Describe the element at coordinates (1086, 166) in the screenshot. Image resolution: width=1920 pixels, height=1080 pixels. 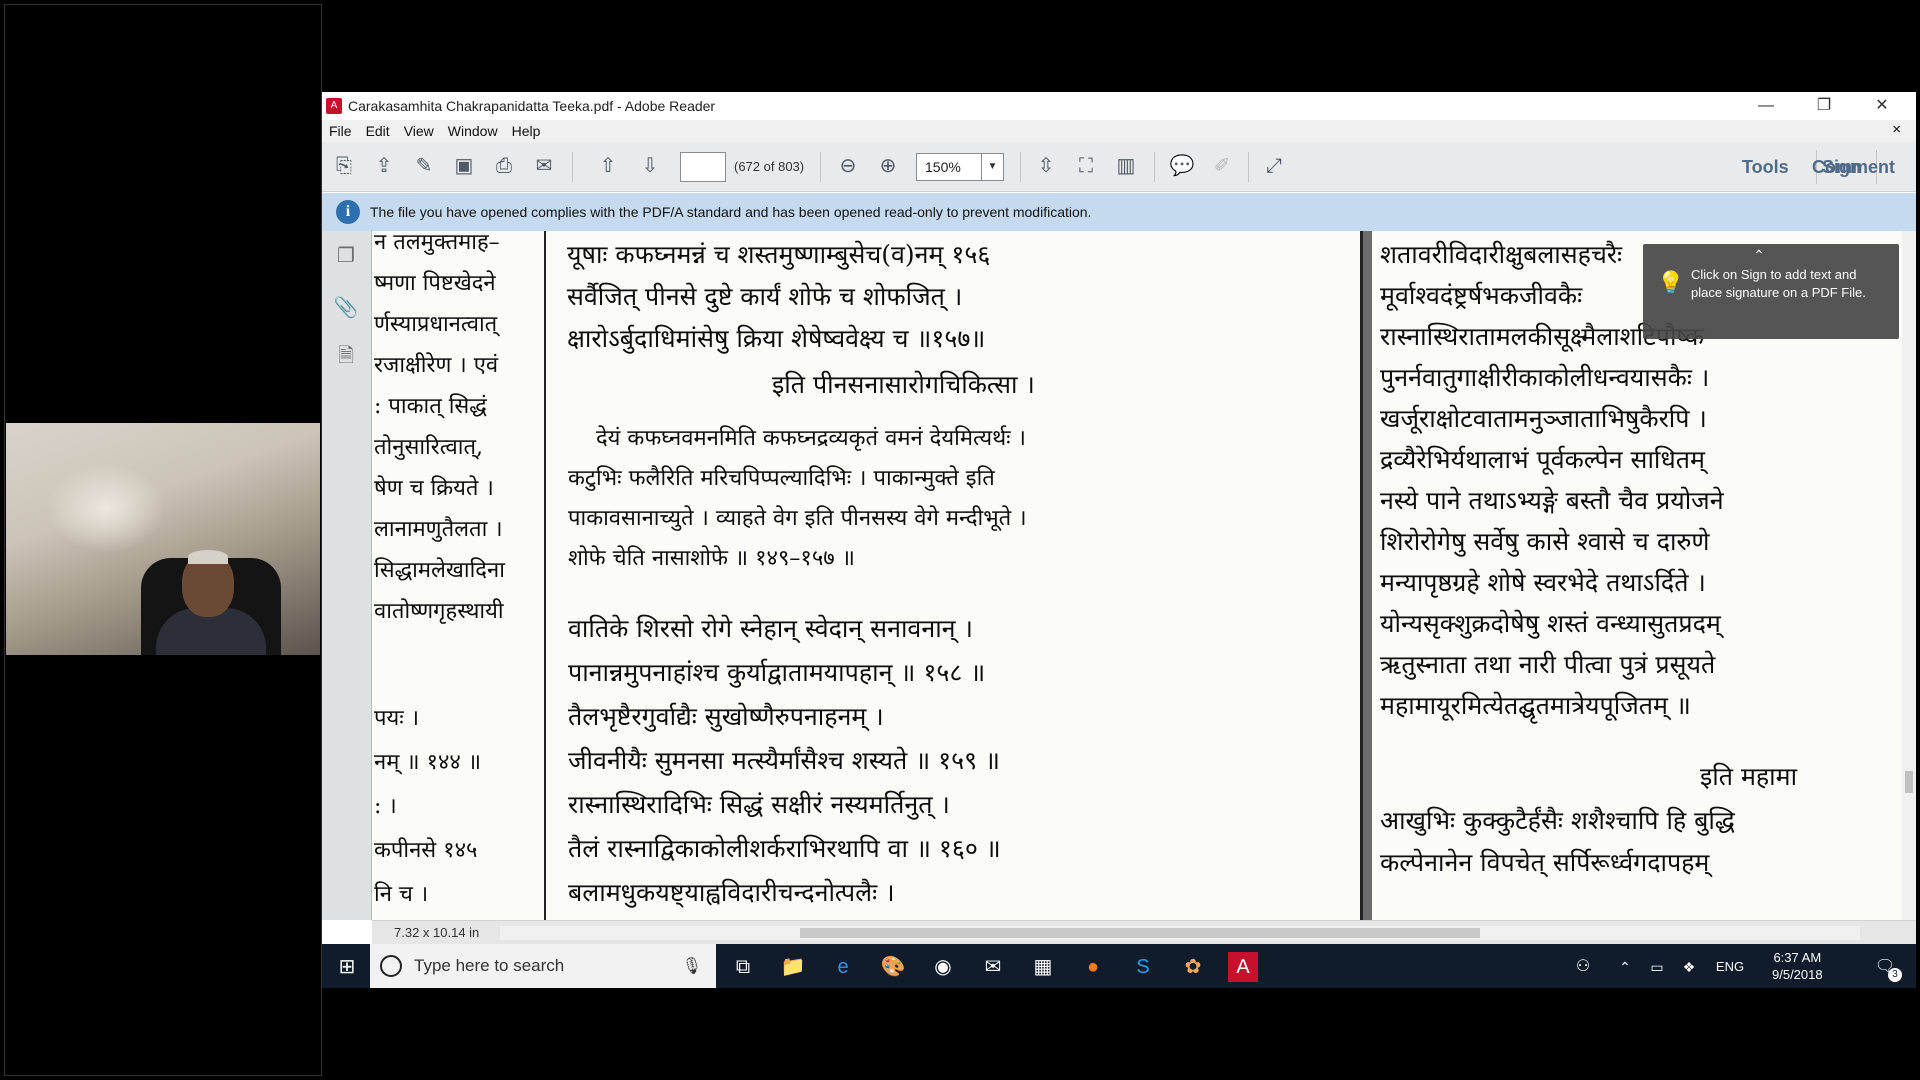
I see `fit-page-icon: ⛶` at that location.